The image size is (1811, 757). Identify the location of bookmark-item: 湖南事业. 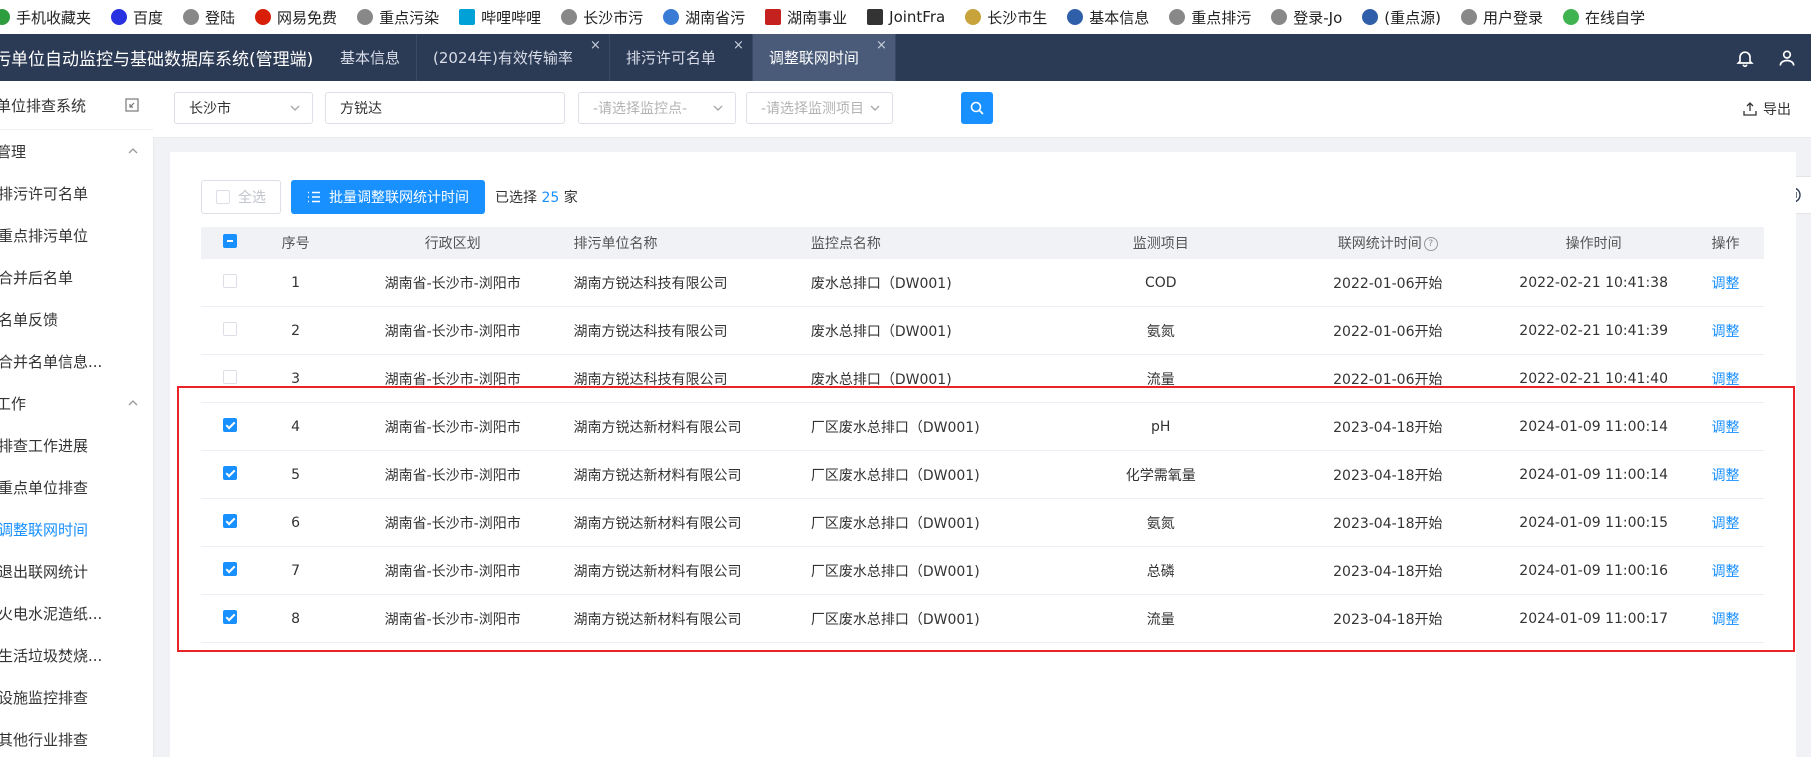
(806, 17).